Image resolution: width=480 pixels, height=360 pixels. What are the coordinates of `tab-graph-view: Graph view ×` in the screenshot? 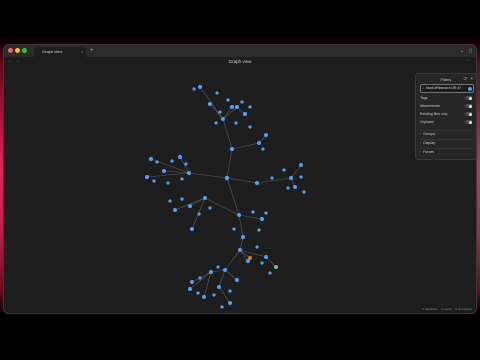 It's located at (60, 52).